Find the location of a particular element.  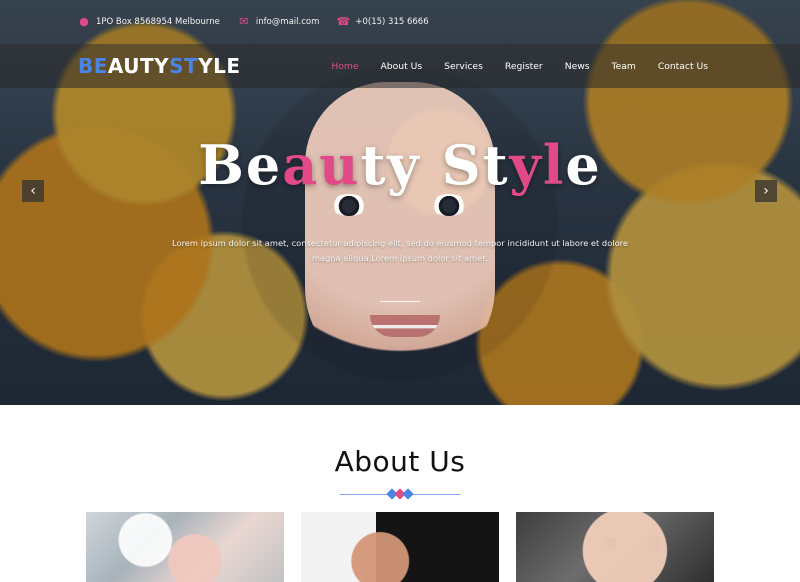

phone-text: +0(15) 315 6666 is located at coordinates (391, 22).